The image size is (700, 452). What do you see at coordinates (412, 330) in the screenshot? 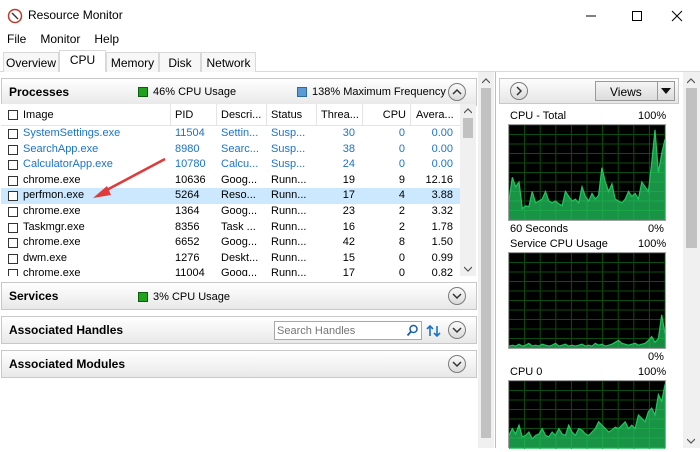
I see `search-icon` at bounding box center [412, 330].